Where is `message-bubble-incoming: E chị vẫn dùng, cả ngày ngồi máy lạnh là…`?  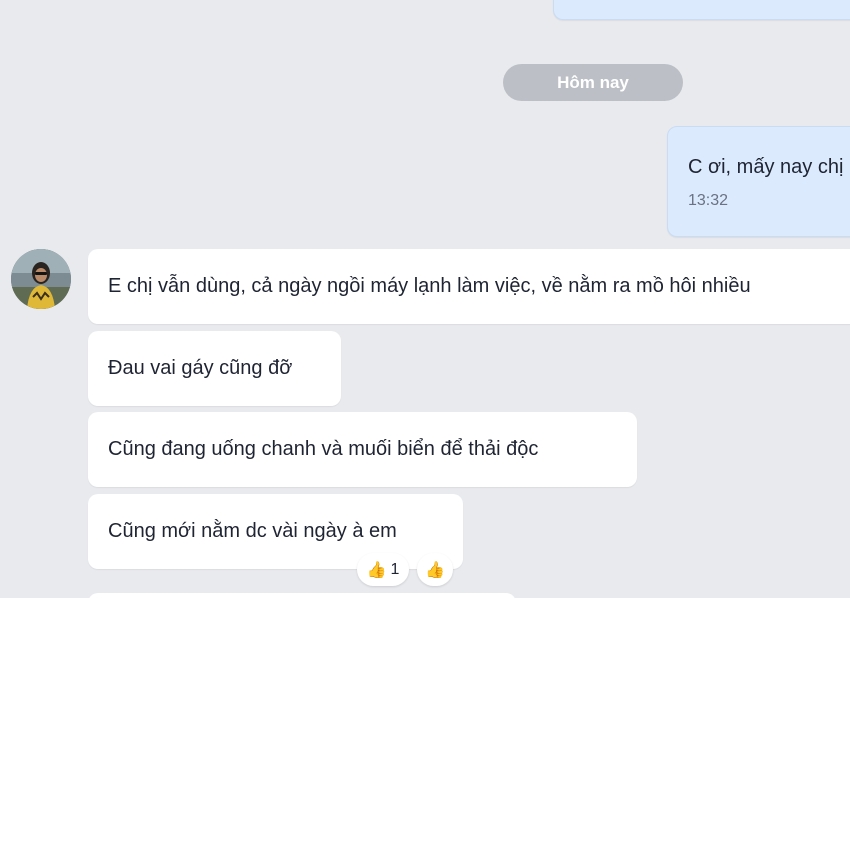
message-bubble-incoming: E chị vẫn dùng, cả ngày ngồi máy lạnh là… is located at coordinates (469, 286).